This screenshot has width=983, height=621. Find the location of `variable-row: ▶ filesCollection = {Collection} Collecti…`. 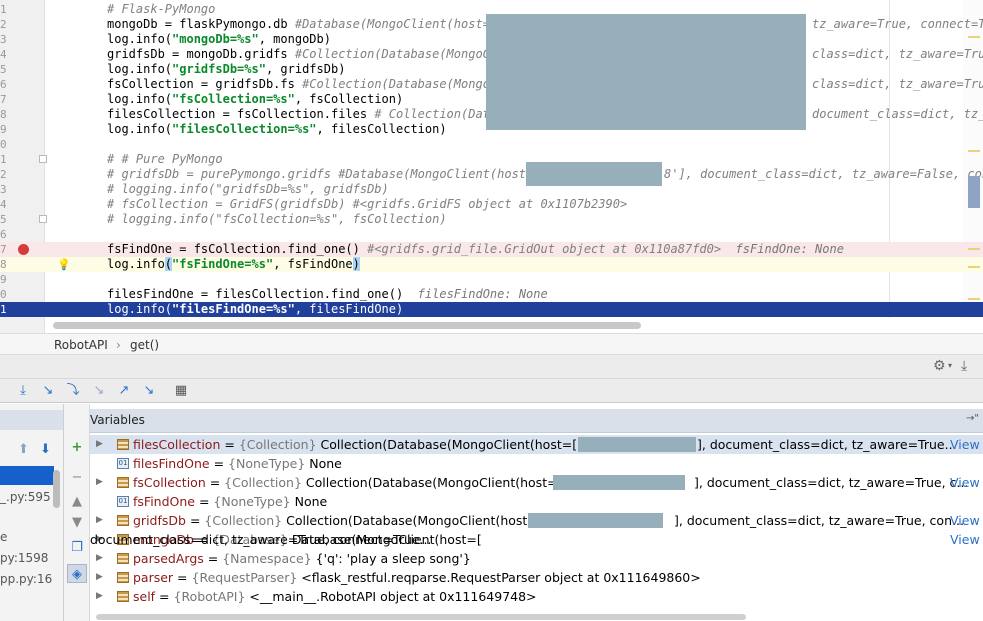

variable-row: ▶ filesCollection = {Collection} Collecti… is located at coordinates (536, 444).